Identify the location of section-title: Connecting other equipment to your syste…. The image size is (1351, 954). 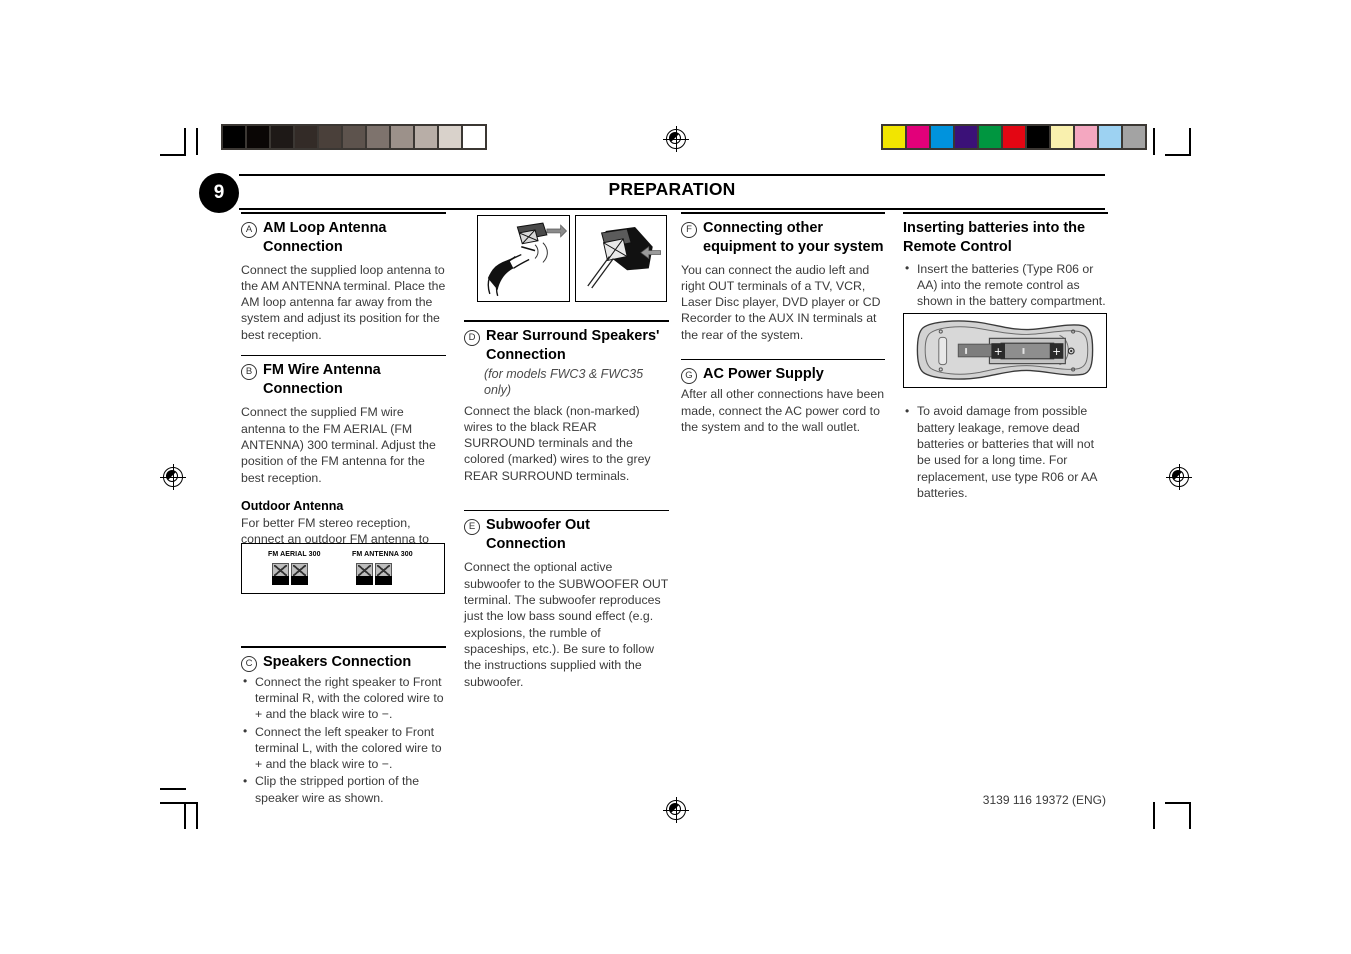
(793, 237).